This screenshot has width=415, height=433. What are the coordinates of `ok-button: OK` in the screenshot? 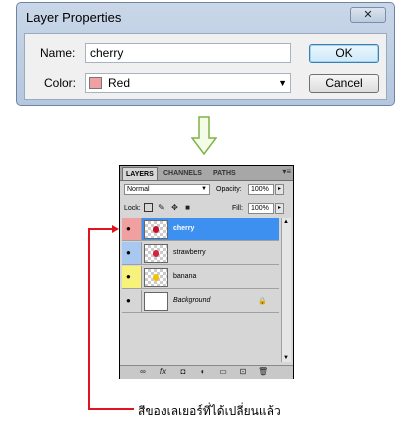 It's located at (344, 53).